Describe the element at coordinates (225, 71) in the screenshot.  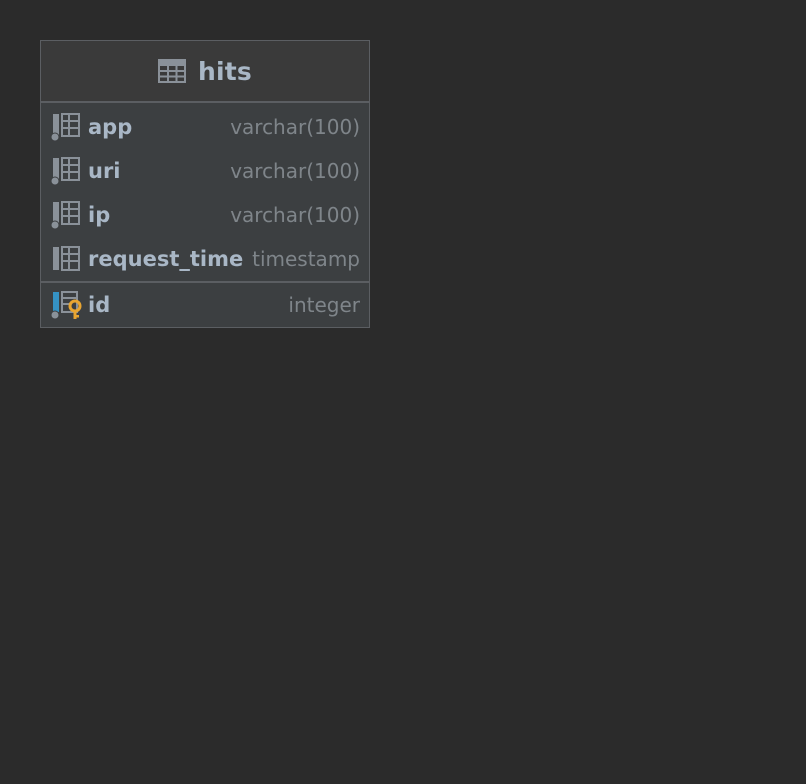
I see `table-title: hits` at that location.